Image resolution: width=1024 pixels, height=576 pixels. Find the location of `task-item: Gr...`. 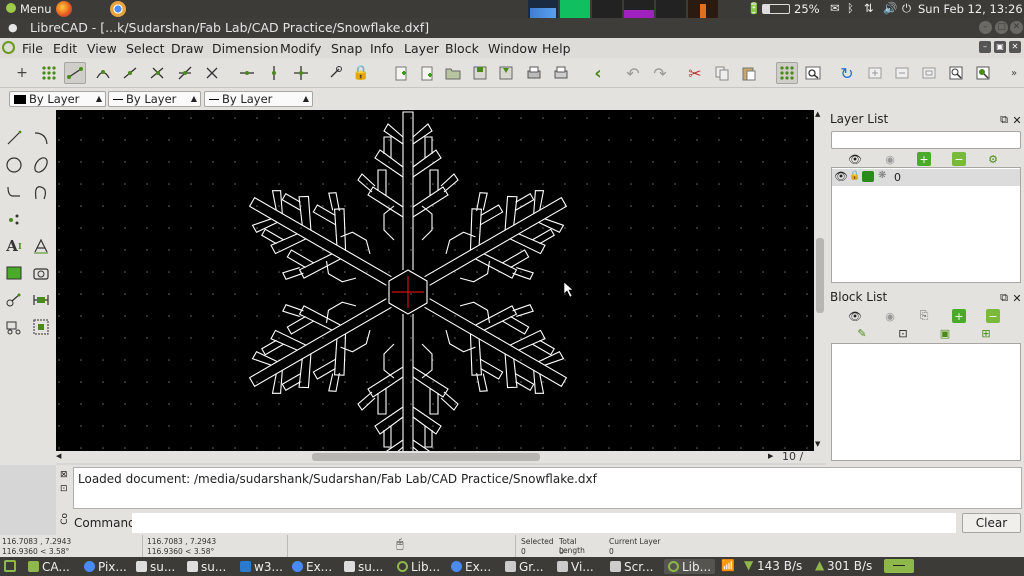

task-item: Gr... is located at coordinates (524, 566).